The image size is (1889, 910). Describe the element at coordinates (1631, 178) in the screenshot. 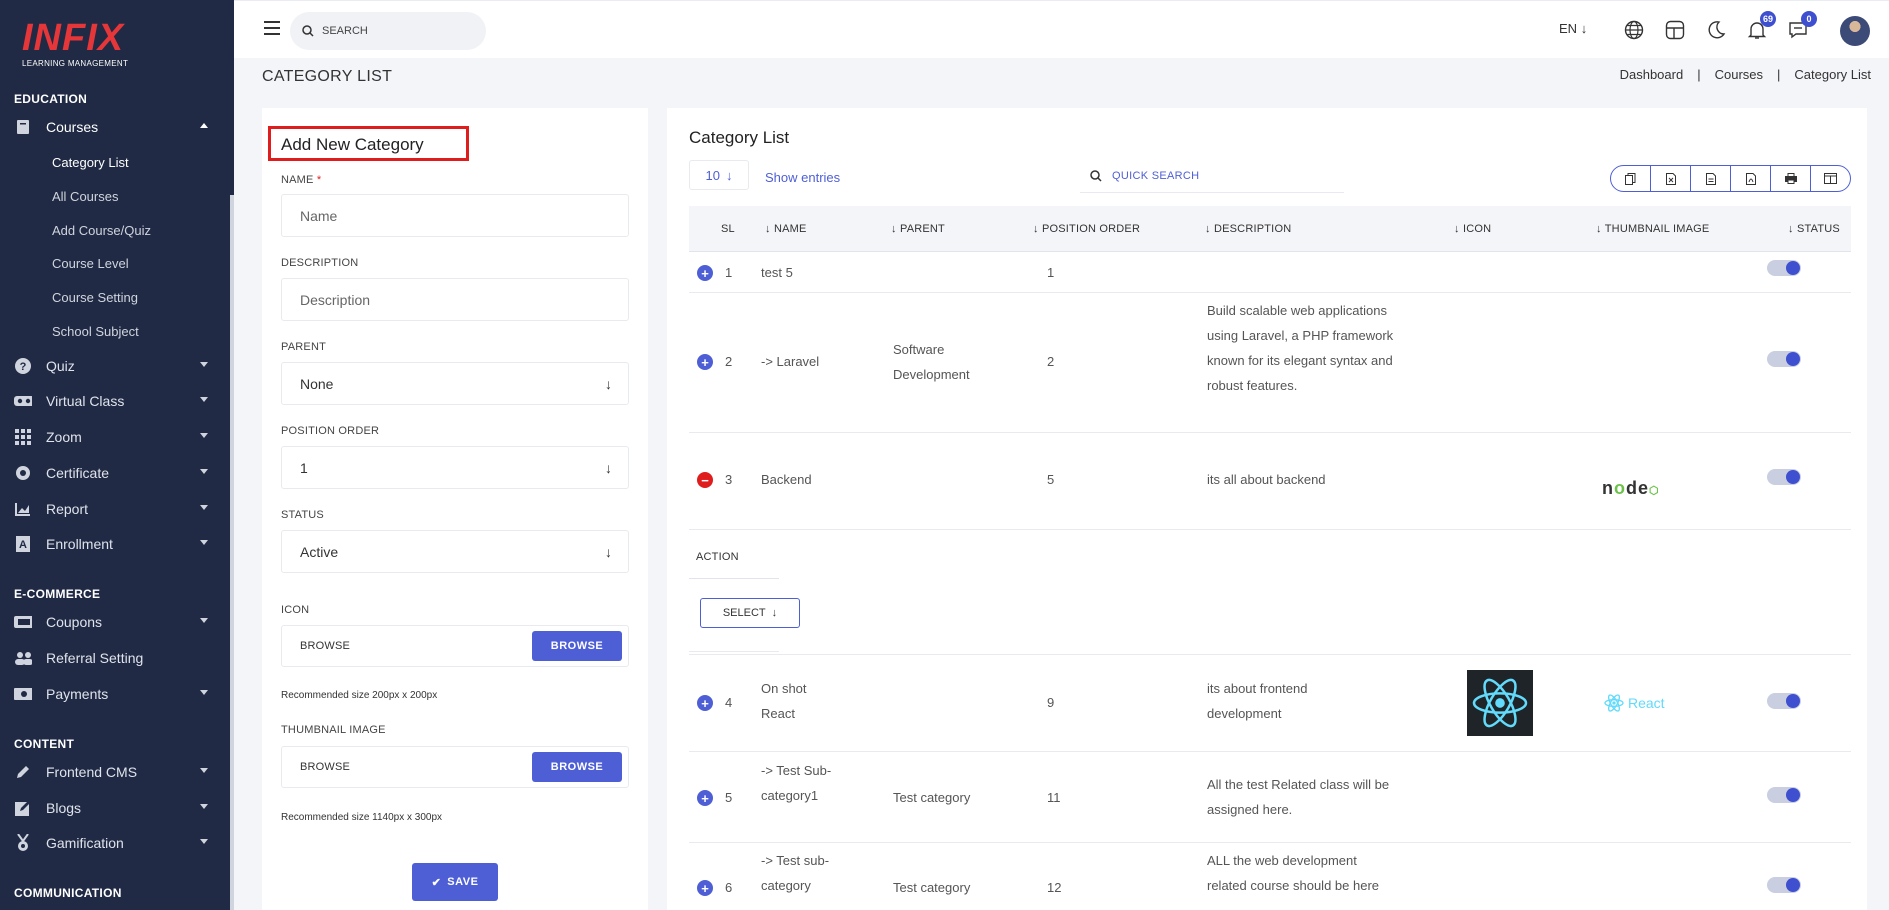

I see `copy-icon` at that location.